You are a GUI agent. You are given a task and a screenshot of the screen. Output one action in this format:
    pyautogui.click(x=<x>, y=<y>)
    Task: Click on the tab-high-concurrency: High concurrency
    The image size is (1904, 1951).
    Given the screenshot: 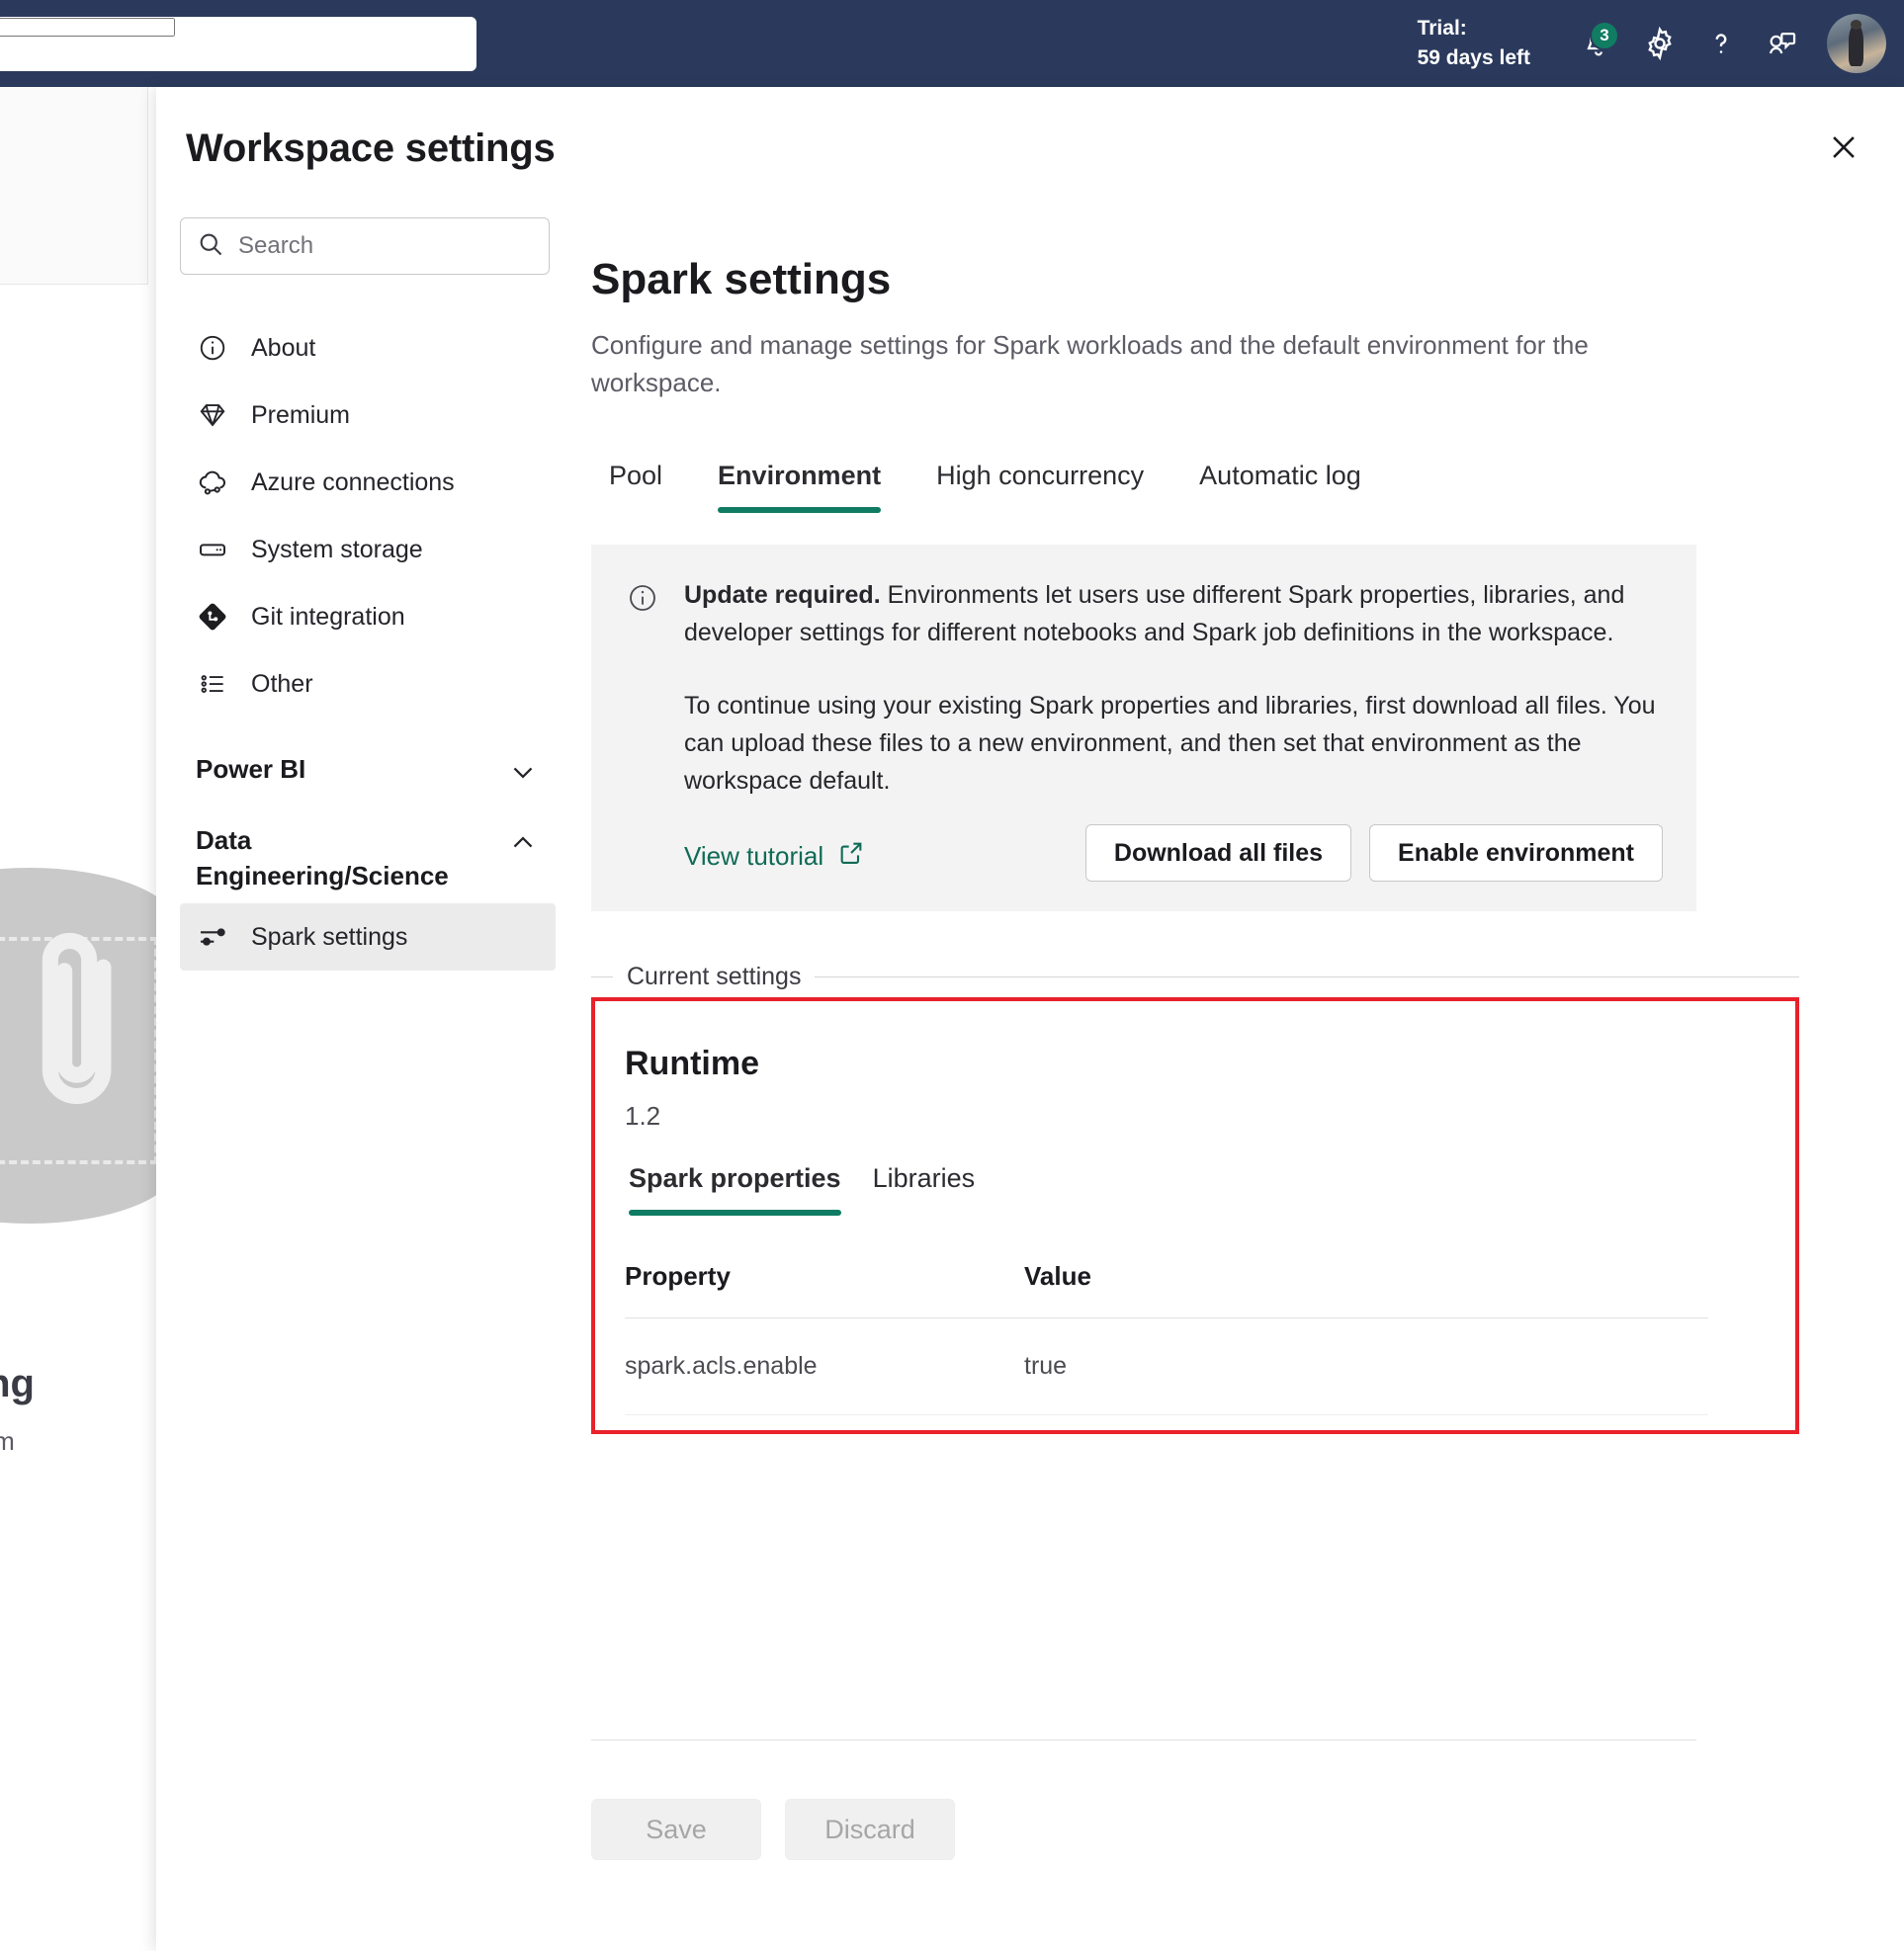 What is the action you would take?
    pyautogui.click(x=1040, y=487)
    